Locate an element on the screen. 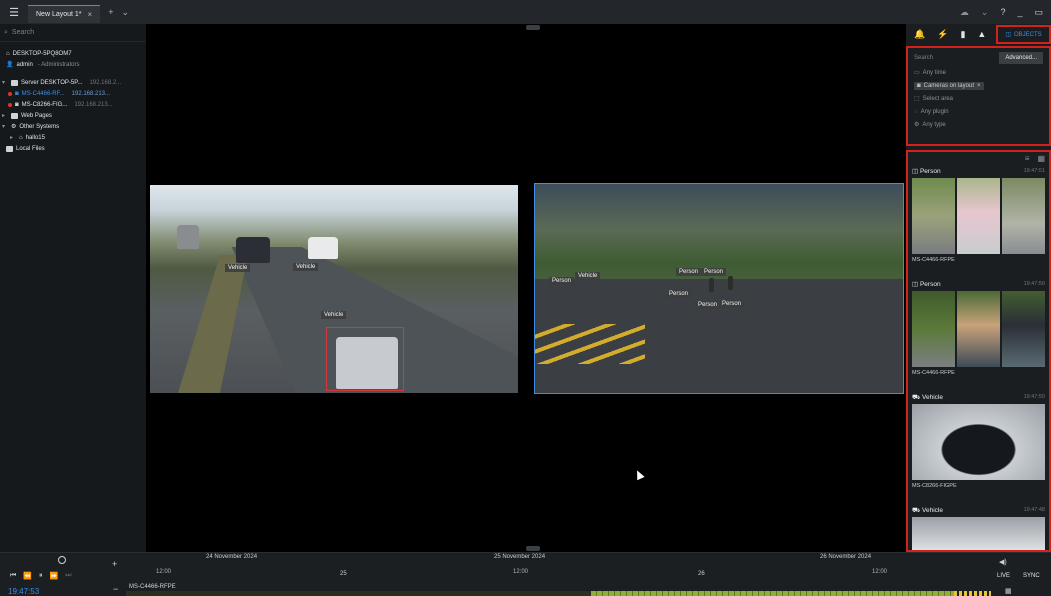  server-icon is located at coordinates (14, 82).